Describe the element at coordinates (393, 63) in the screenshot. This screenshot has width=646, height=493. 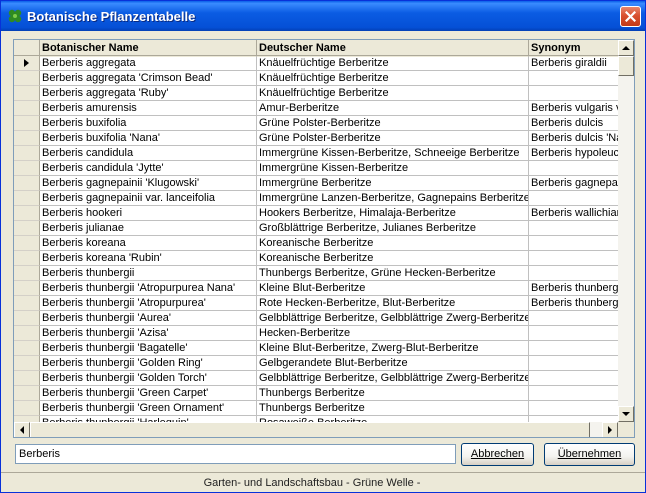
I see `cell-german-name: Knäuelfrüchtige Berberitze` at that location.